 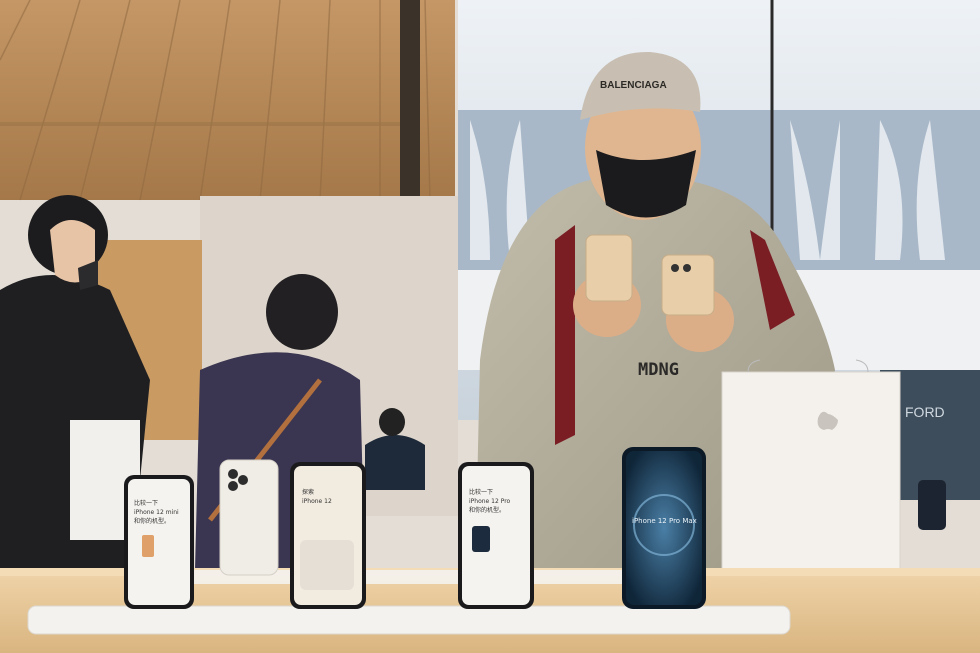 I want to click on phone-3-line2: iPhone 12 Pro, so click(x=490, y=501).